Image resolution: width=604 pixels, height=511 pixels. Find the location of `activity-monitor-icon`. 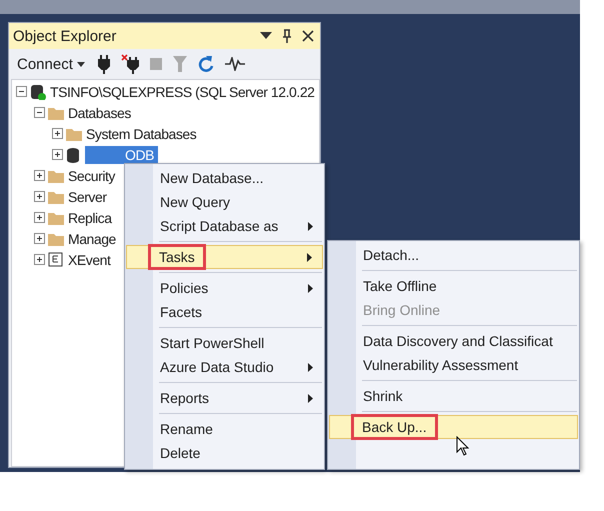

activity-monitor-icon is located at coordinates (234, 64).